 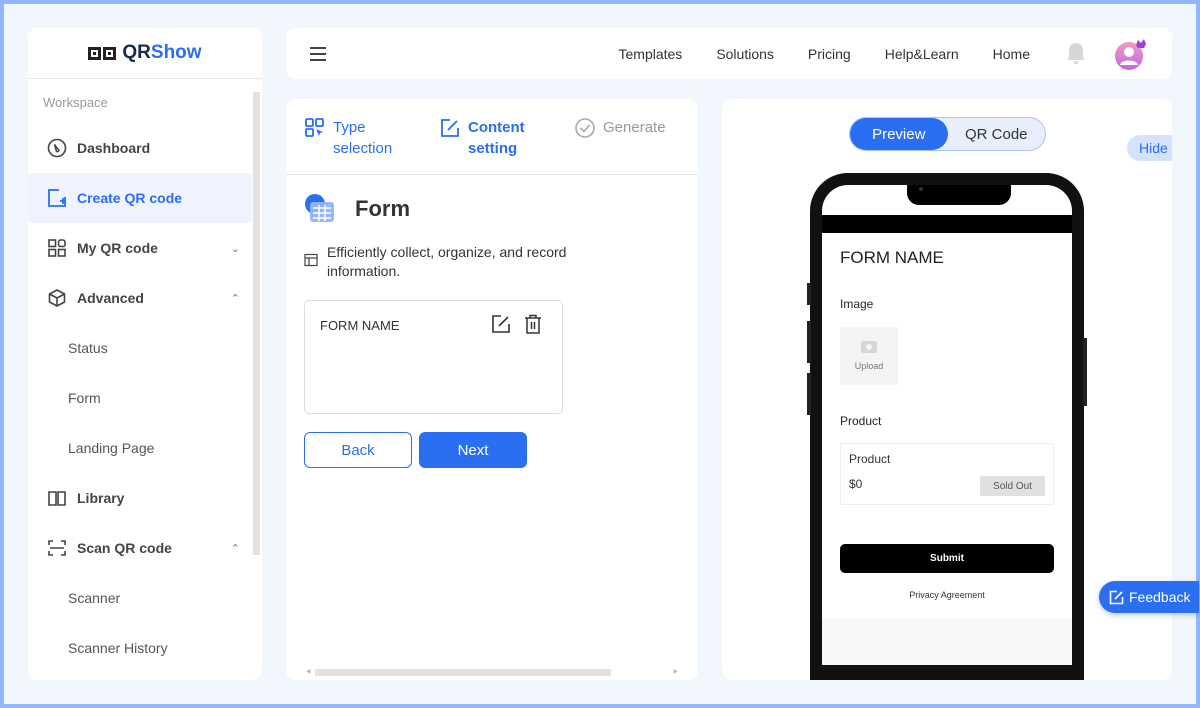 What do you see at coordinates (311, 260) in the screenshot?
I see `table-icon` at bounding box center [311, 260].